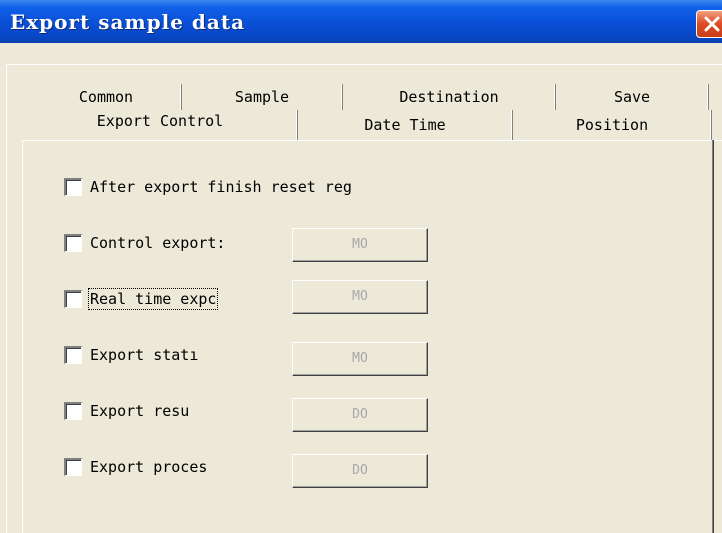 Image resolution: width=722 pixels, height=533 pixels. Describe the element at coordinates (73, 467) in the screenshot. I see `export-process-checkbox` at that location.